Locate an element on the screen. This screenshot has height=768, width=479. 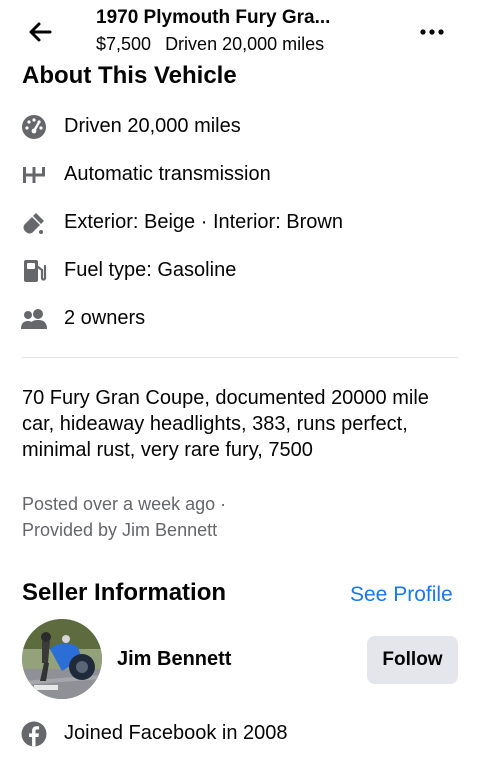
arrow-left-icon is located at coordinates (40, 32).